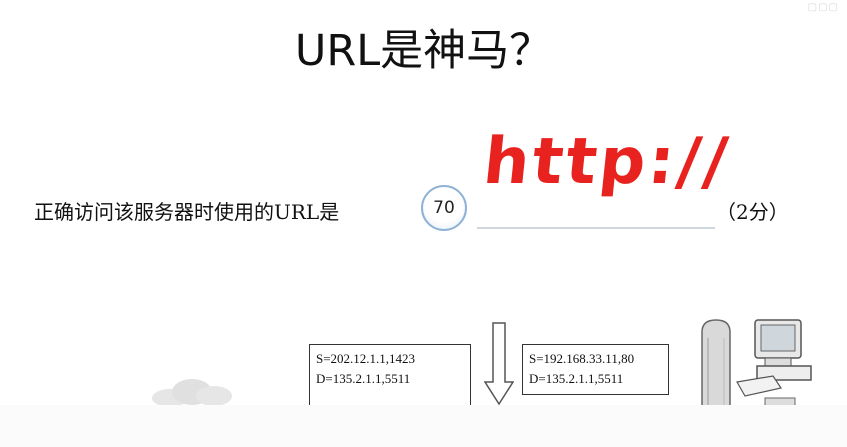 The height and width of the screenshot is (447, 847). Describe the element at coordinates (576, 378) in the screenshot. I see `packet-right-dest: D=135.2.1.1,5511` at that location.